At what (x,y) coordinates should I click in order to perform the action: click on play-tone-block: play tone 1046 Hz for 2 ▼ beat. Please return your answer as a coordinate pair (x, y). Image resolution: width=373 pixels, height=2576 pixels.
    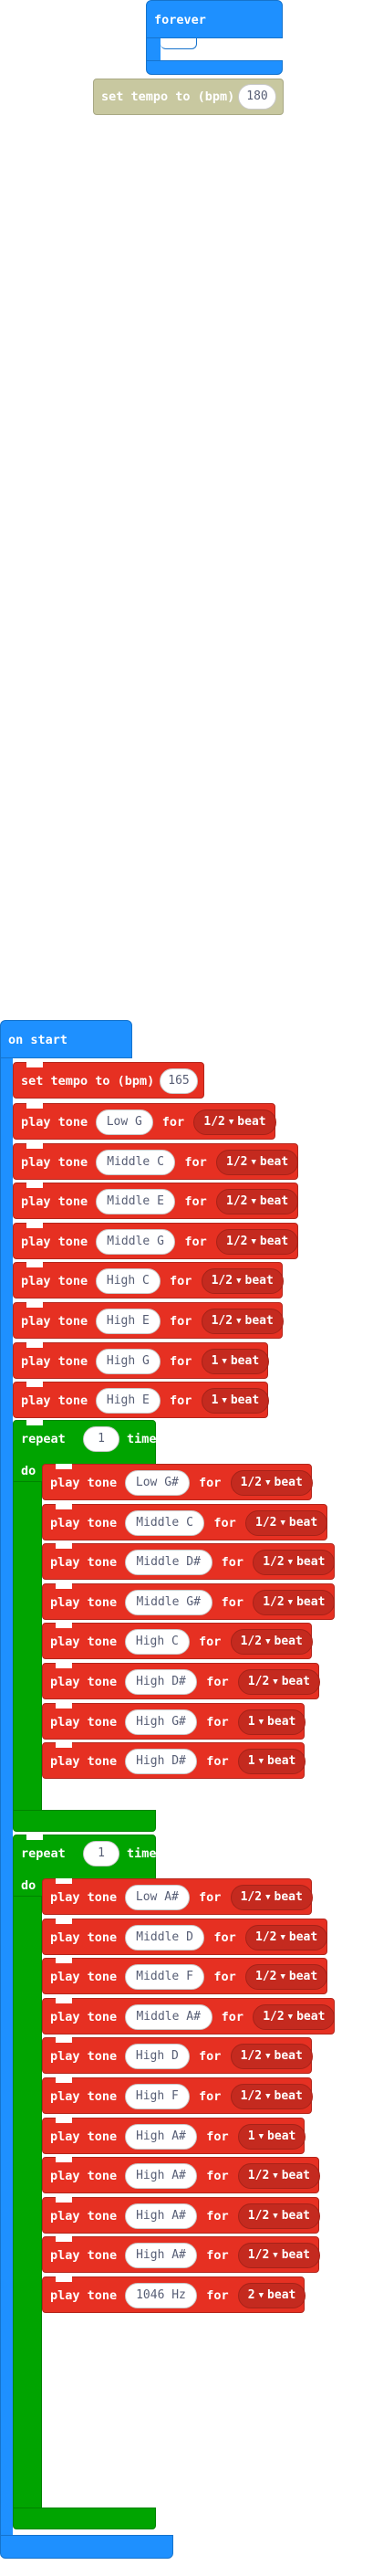
    Looking at the image, I should click on (174, 2294).